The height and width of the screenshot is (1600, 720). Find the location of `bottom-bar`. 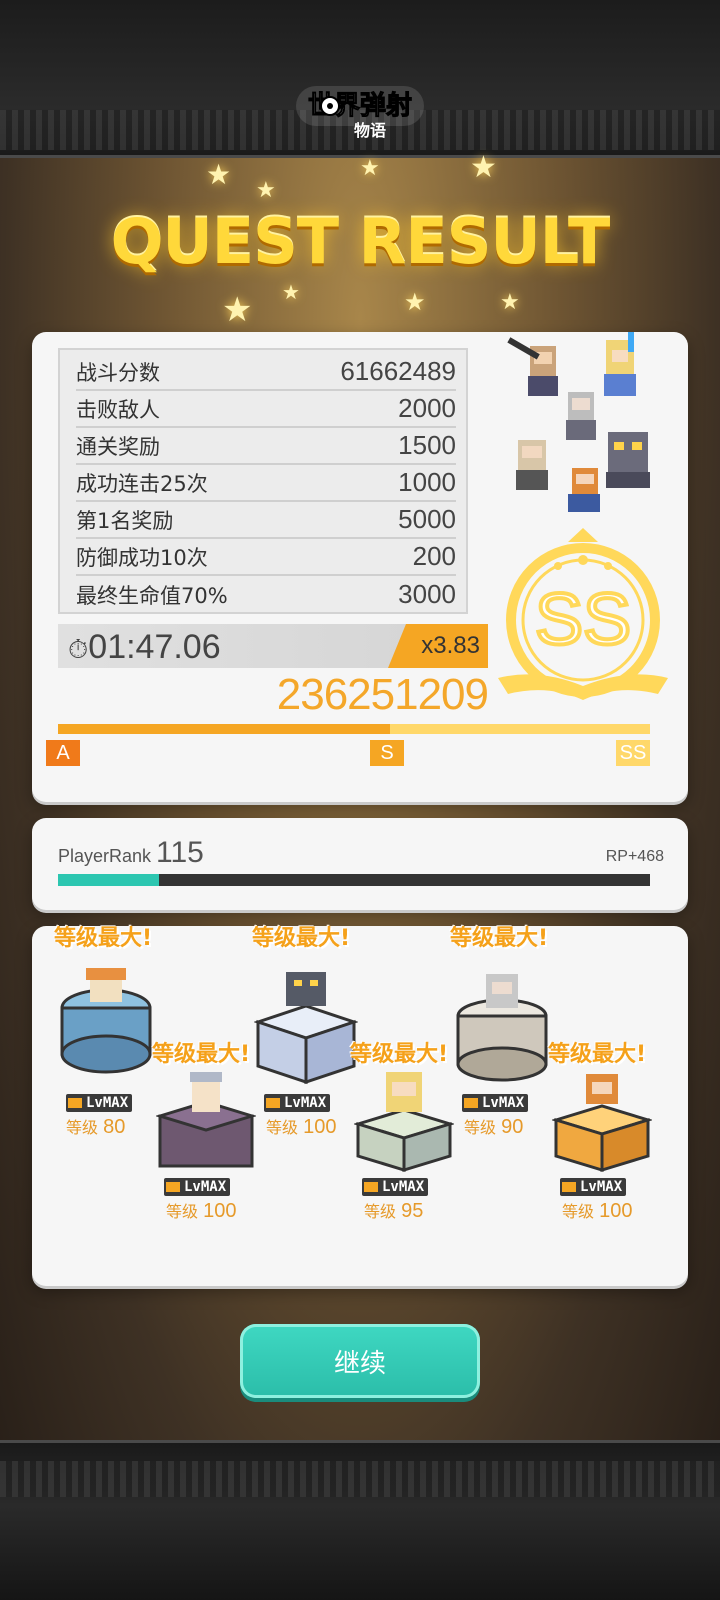

bottom-bar is located at coordinates (360, 1520).